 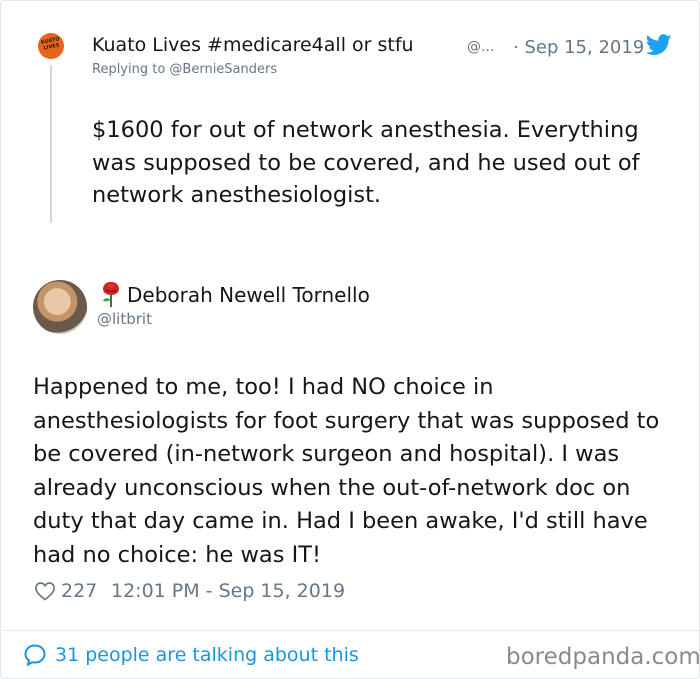 I want to click on footer-divider, so click(x=351, y=630).